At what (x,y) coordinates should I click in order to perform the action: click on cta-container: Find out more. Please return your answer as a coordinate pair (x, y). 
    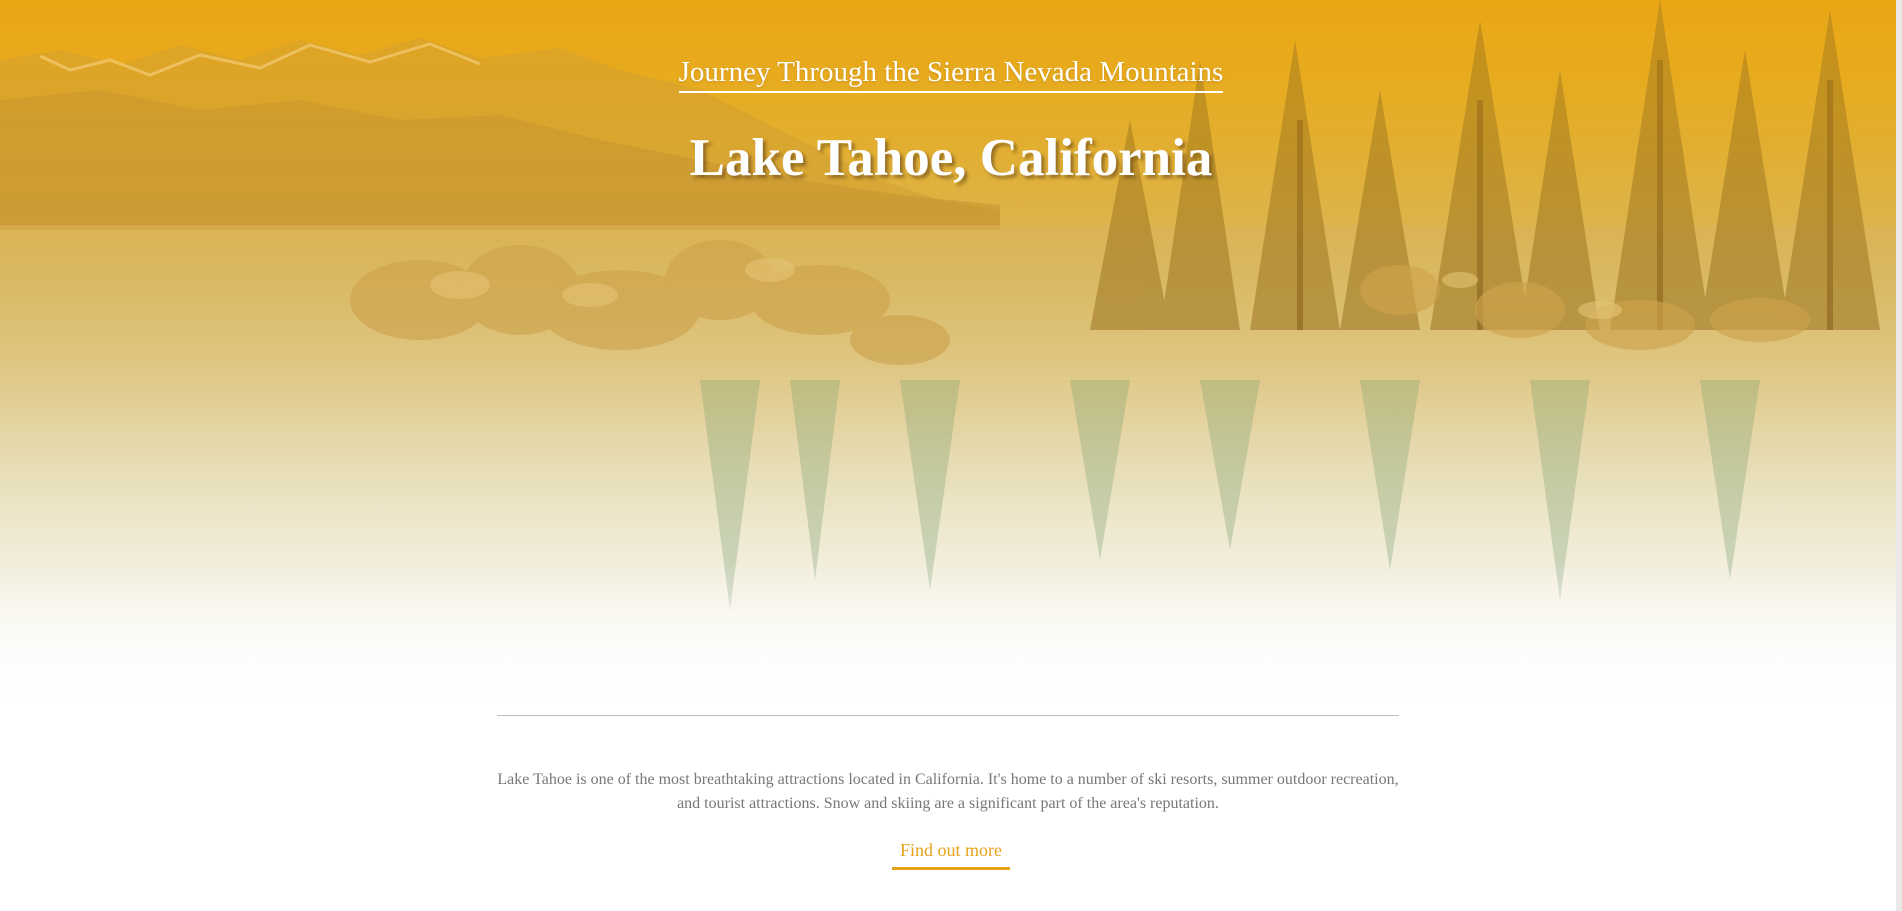
    Looking at the image, I should click on (951, 854).